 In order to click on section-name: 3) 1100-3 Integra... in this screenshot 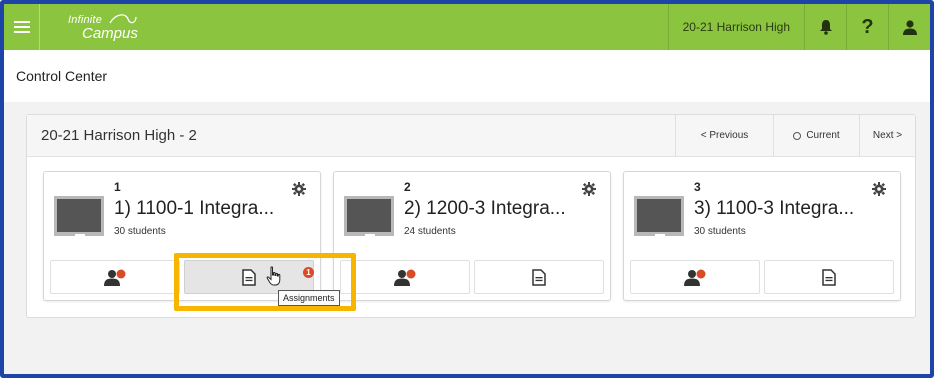, I will do `click(774, 208)`.